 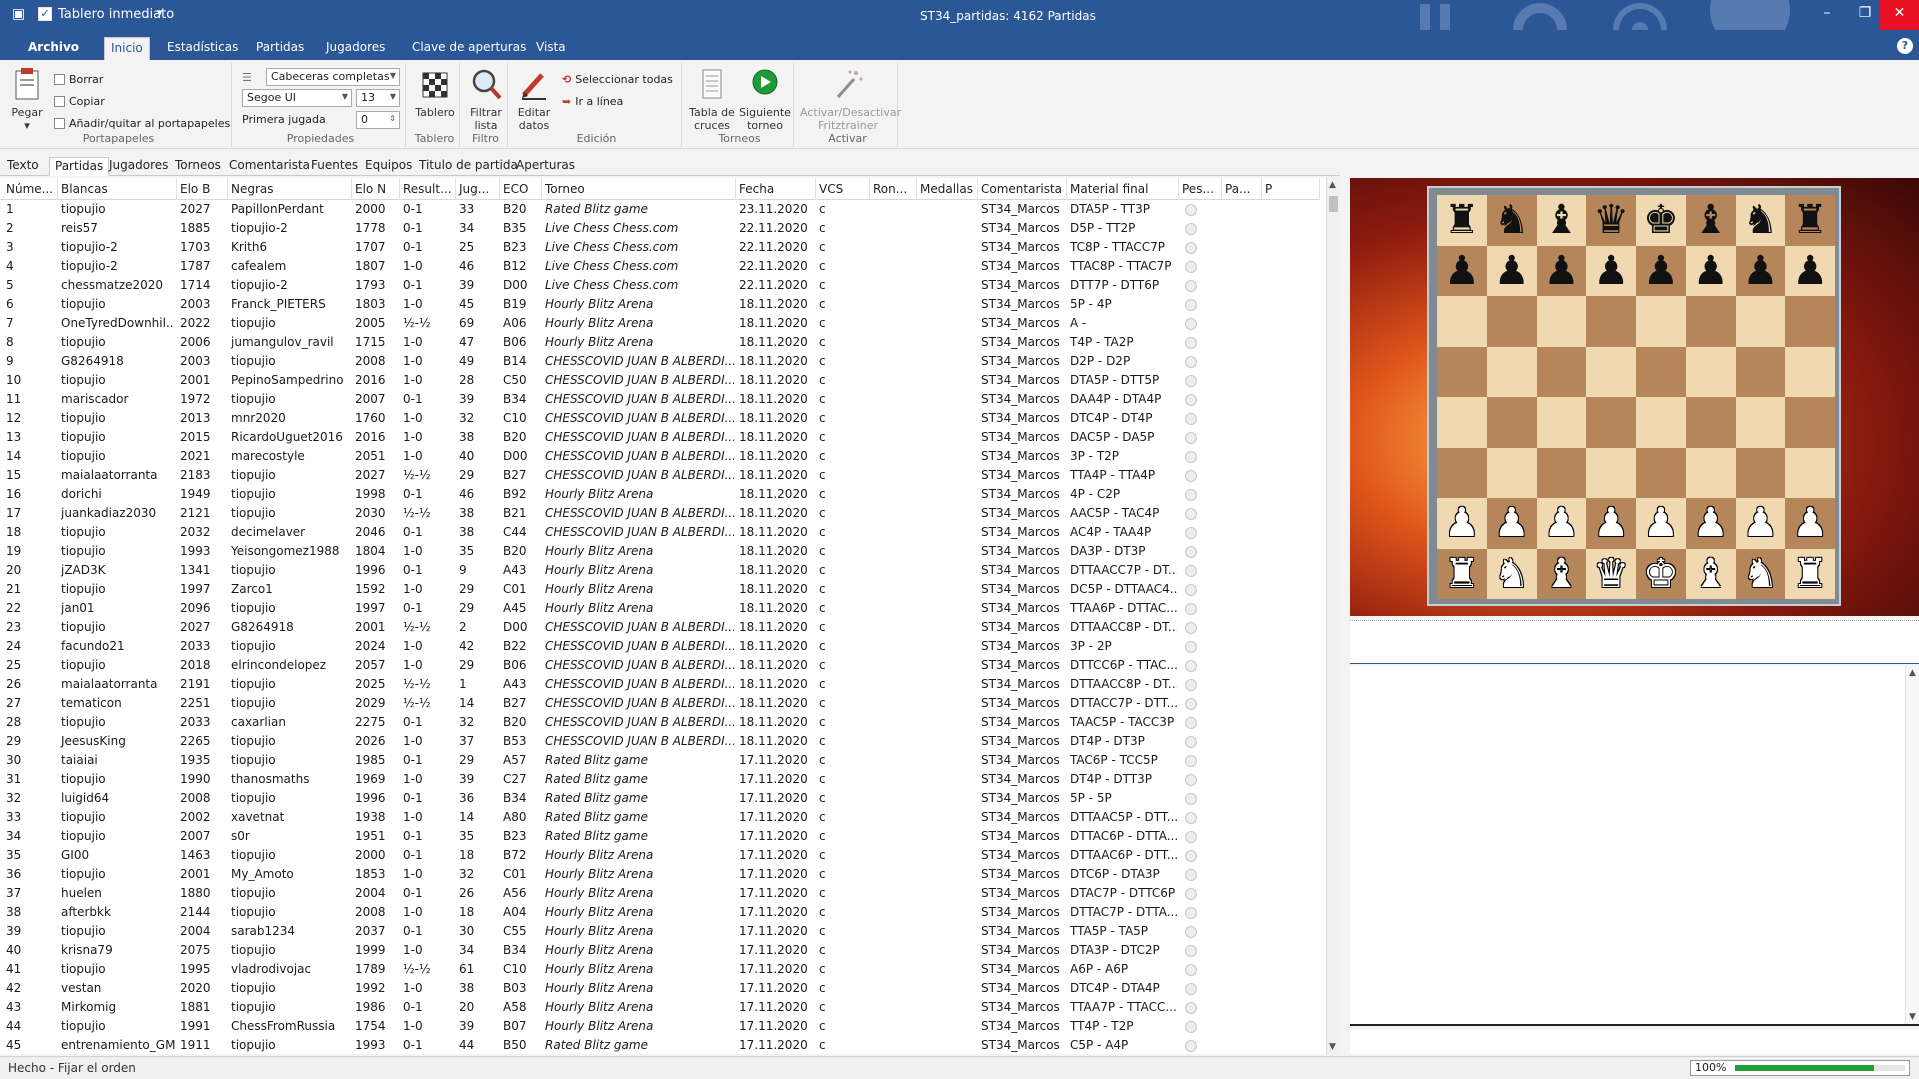 What do you see at coordinates (1810, 574) in the screenshot?
I see `white-rook-icon: ♜` at bounding box center [1810, 574].